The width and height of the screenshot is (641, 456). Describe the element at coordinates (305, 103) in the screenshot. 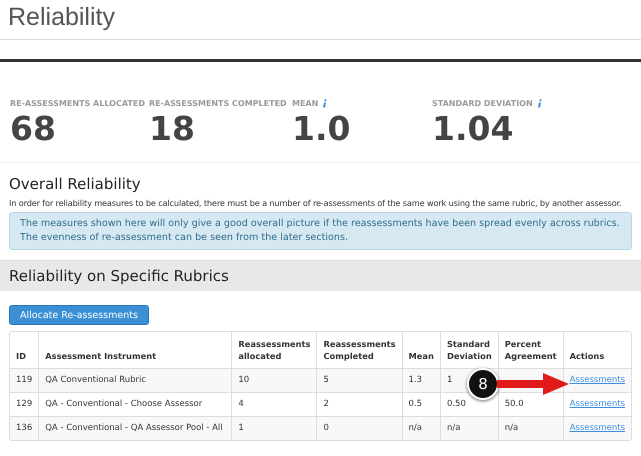

I see `stat-label: MEAN` at that location.